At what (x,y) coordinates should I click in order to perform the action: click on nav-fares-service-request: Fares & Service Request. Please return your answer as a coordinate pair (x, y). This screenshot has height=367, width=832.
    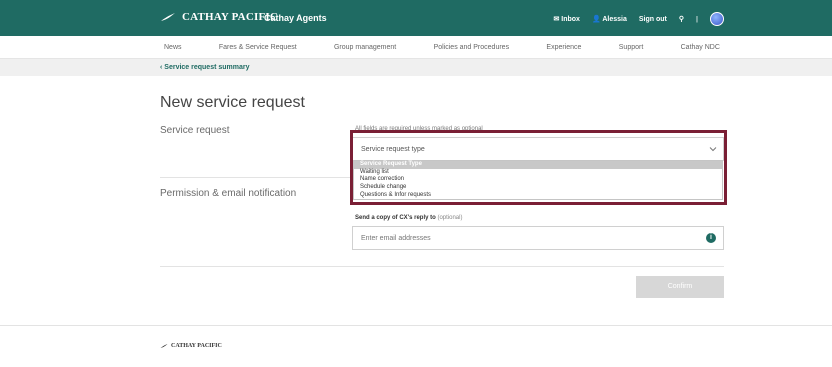
    Looking at the image, I should click on (258, 47).